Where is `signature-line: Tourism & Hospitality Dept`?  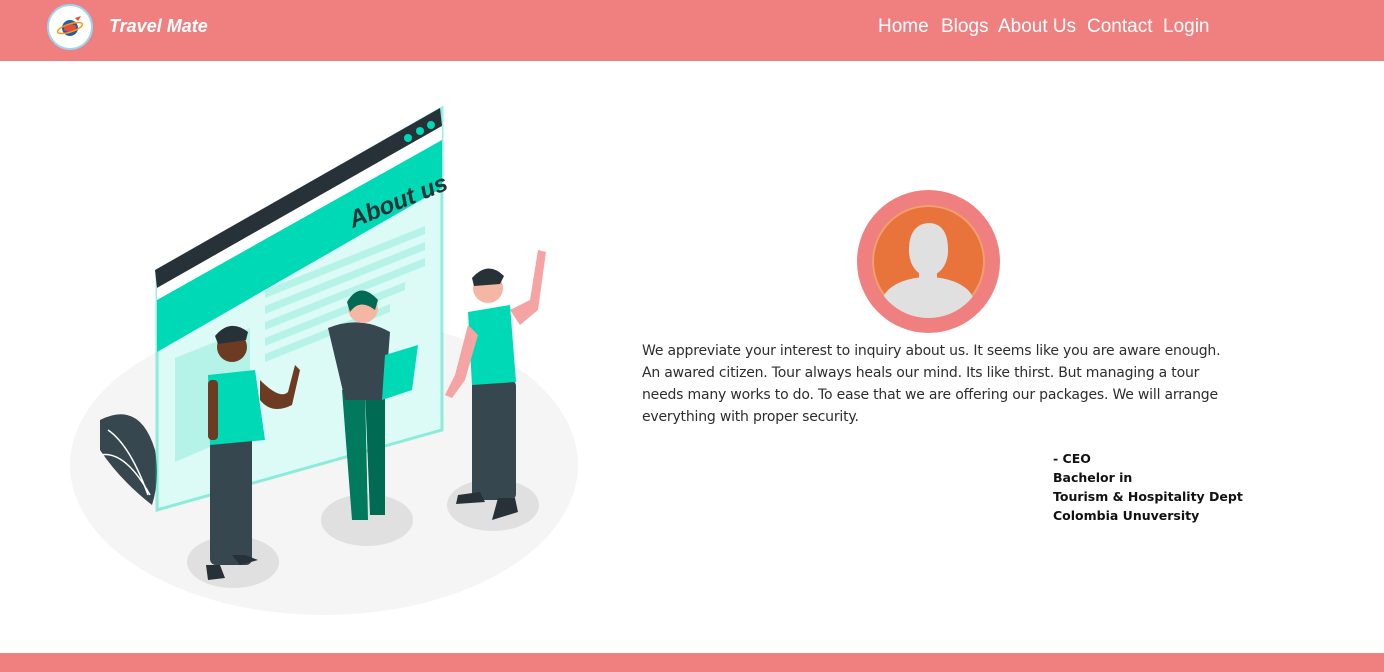
signature-line: Tourism & Hospitality Dept is located at coordinates (1148, 496).